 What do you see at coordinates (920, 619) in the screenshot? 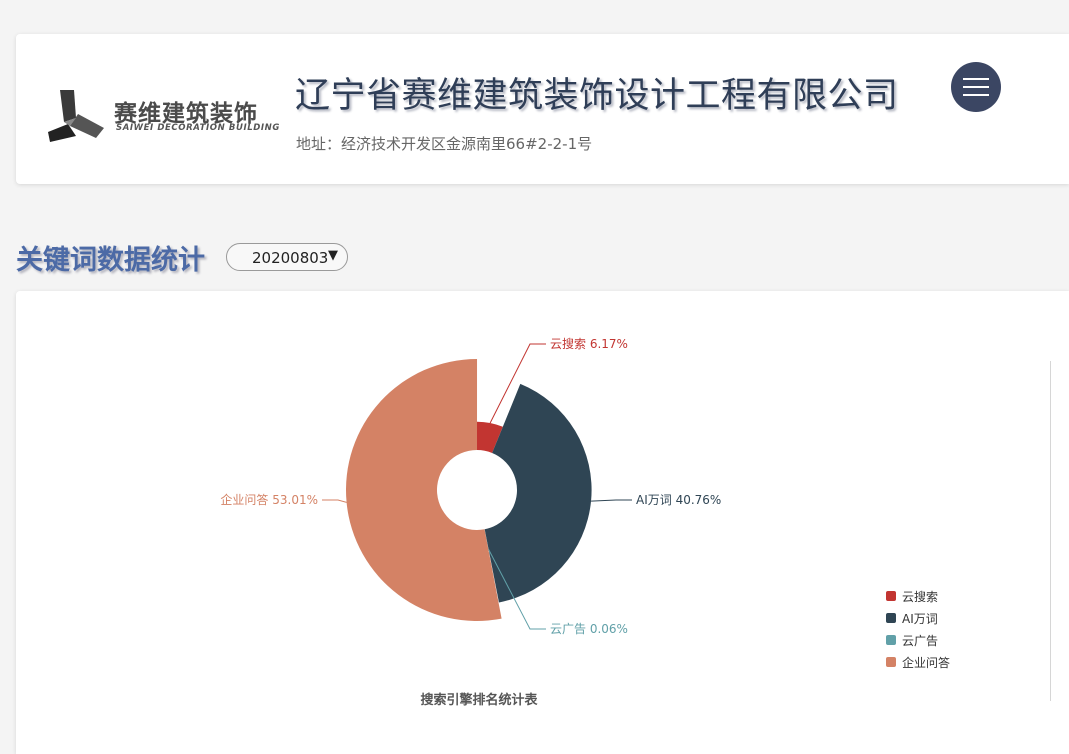
I see `legend-label: AI万词` at bounding box center [920, 619].